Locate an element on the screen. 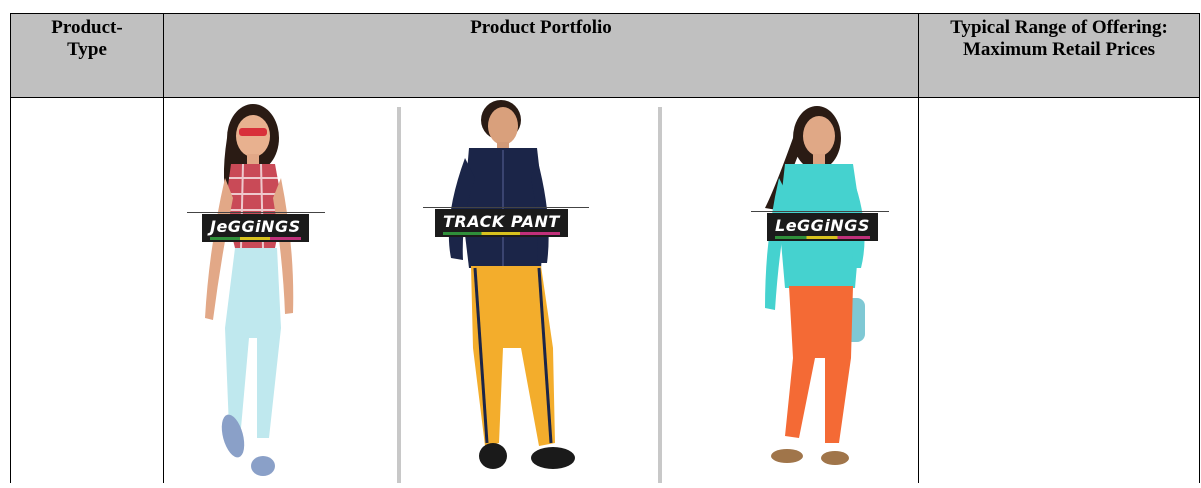  track-pant-model-image is located at coordinates (511, 284).